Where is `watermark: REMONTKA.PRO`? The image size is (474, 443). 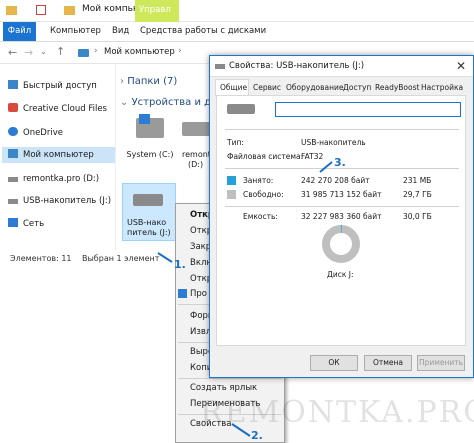
watermark: REMONTKA.PRO is located at coordinates (337, 412).